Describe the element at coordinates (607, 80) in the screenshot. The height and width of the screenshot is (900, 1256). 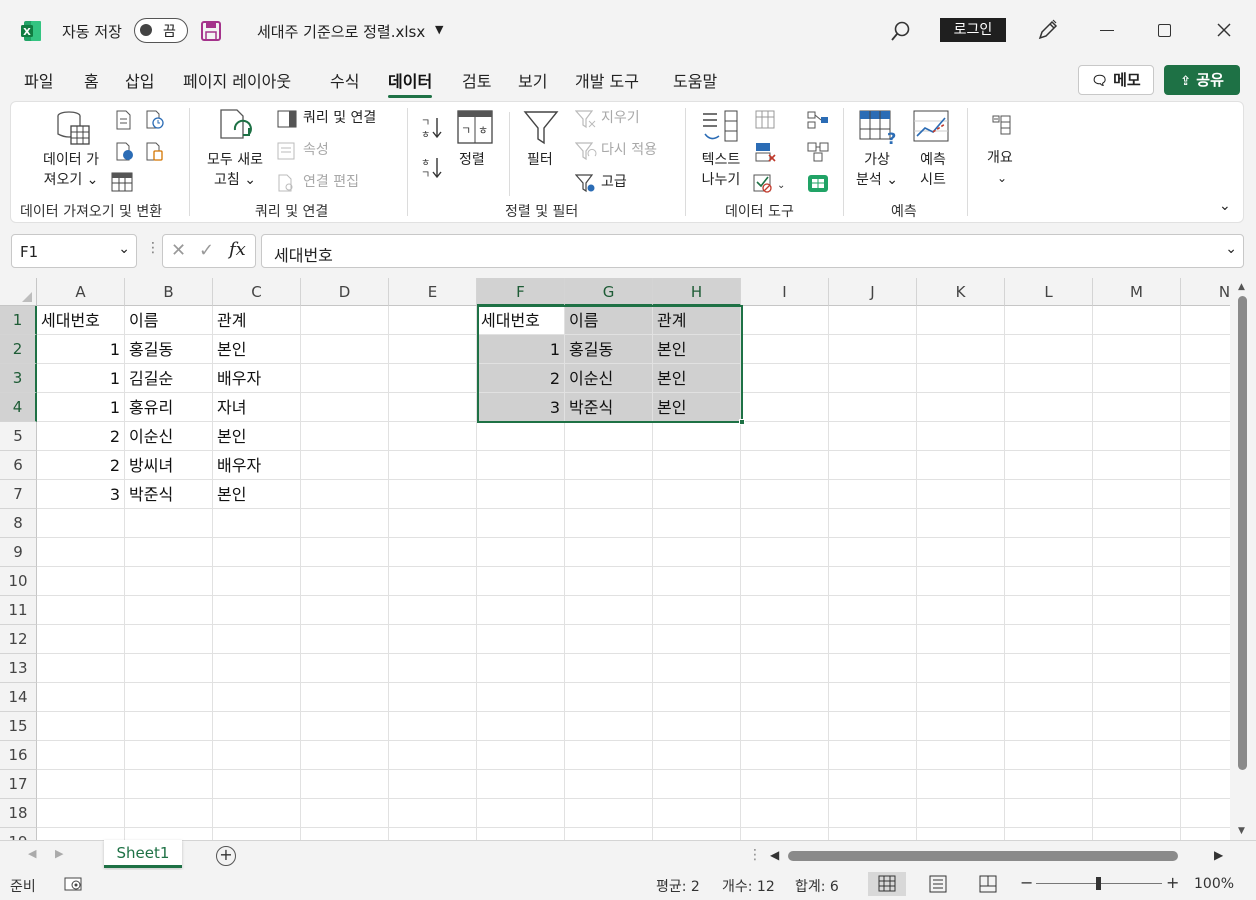
I see `tab-developer: 개발 도구` at that location.